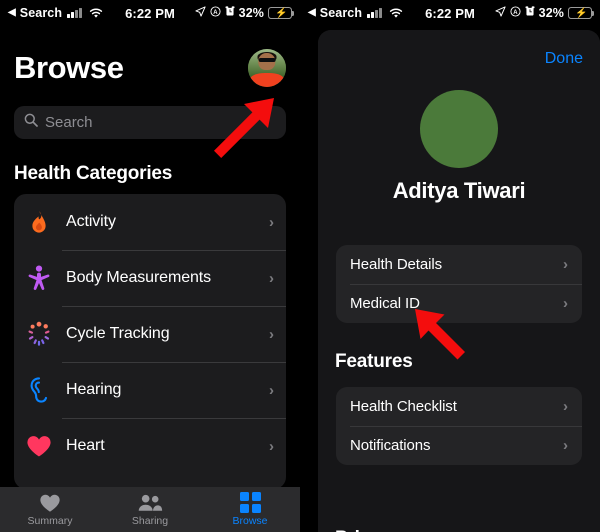  Describe the element at coordinates (94, 389) in the screenshot. I see `category-label: Hearing` at that location.